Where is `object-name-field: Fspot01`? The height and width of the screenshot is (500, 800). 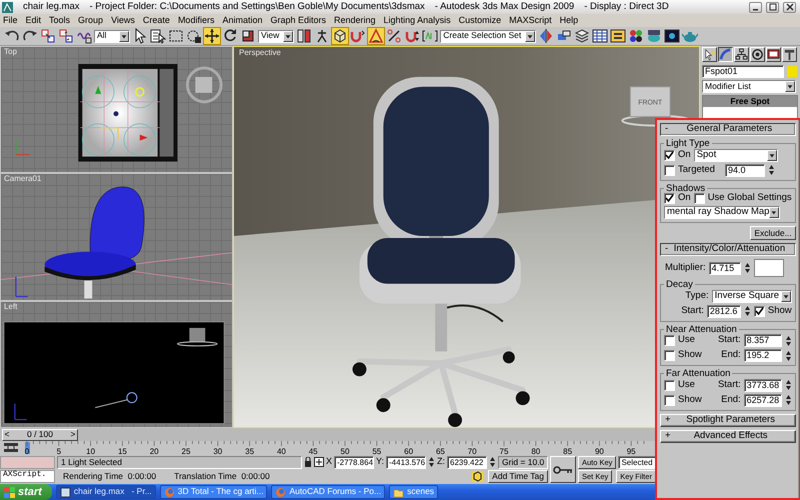 object-name-field: Fspot01 is located at coordinates (743, 71).